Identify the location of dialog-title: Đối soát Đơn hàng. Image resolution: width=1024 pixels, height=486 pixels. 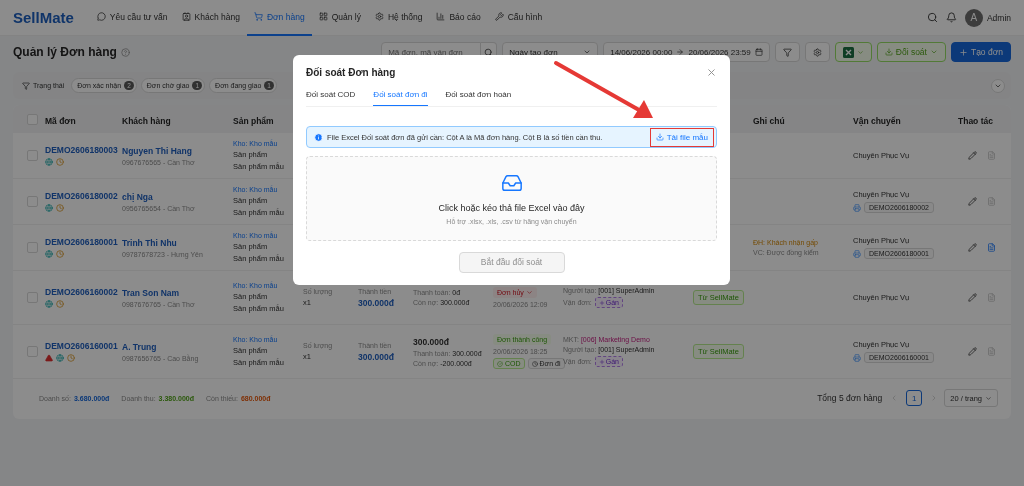
(351, 72).